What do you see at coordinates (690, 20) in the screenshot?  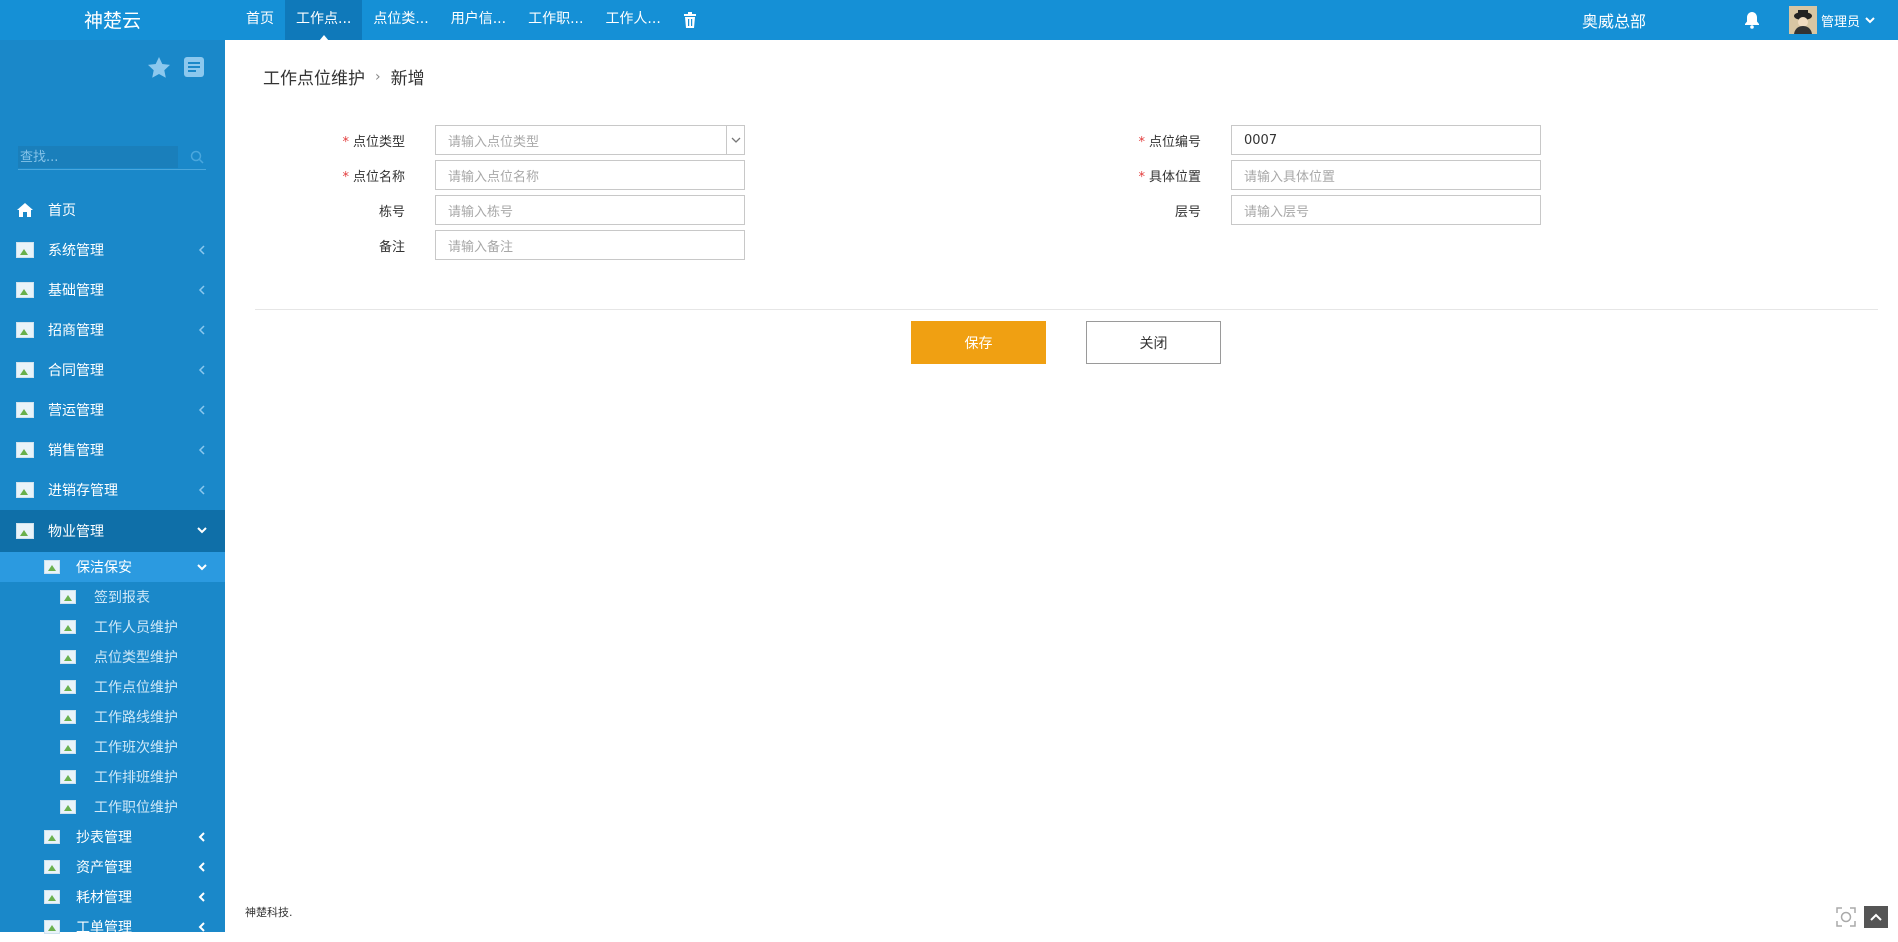 I see `trash-icon` at bounding box center [690, 20].